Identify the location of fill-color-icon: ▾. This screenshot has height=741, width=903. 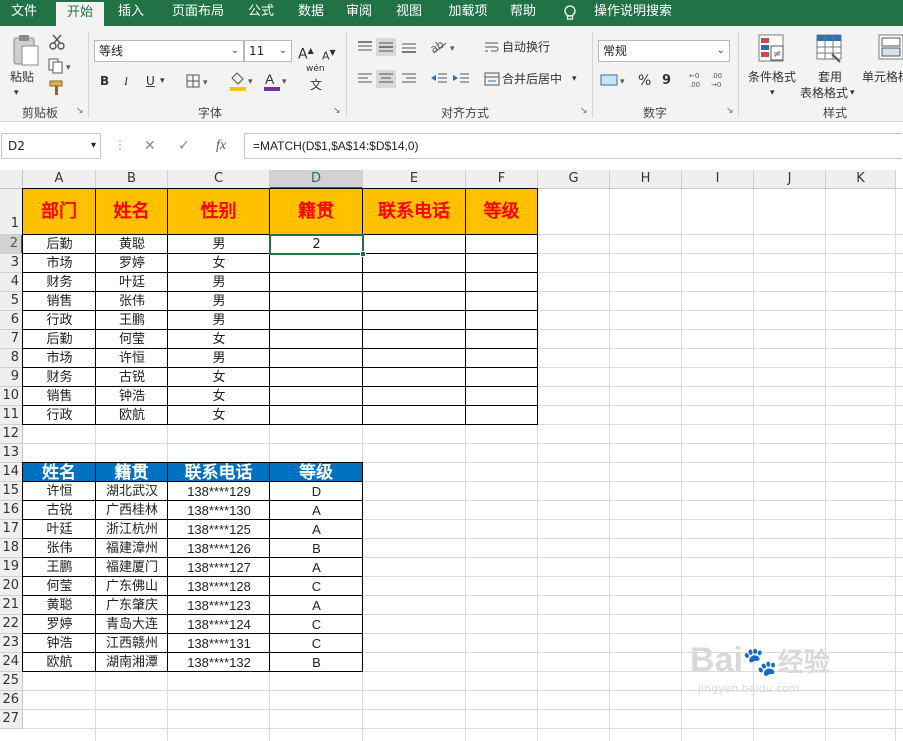
(243, 81).